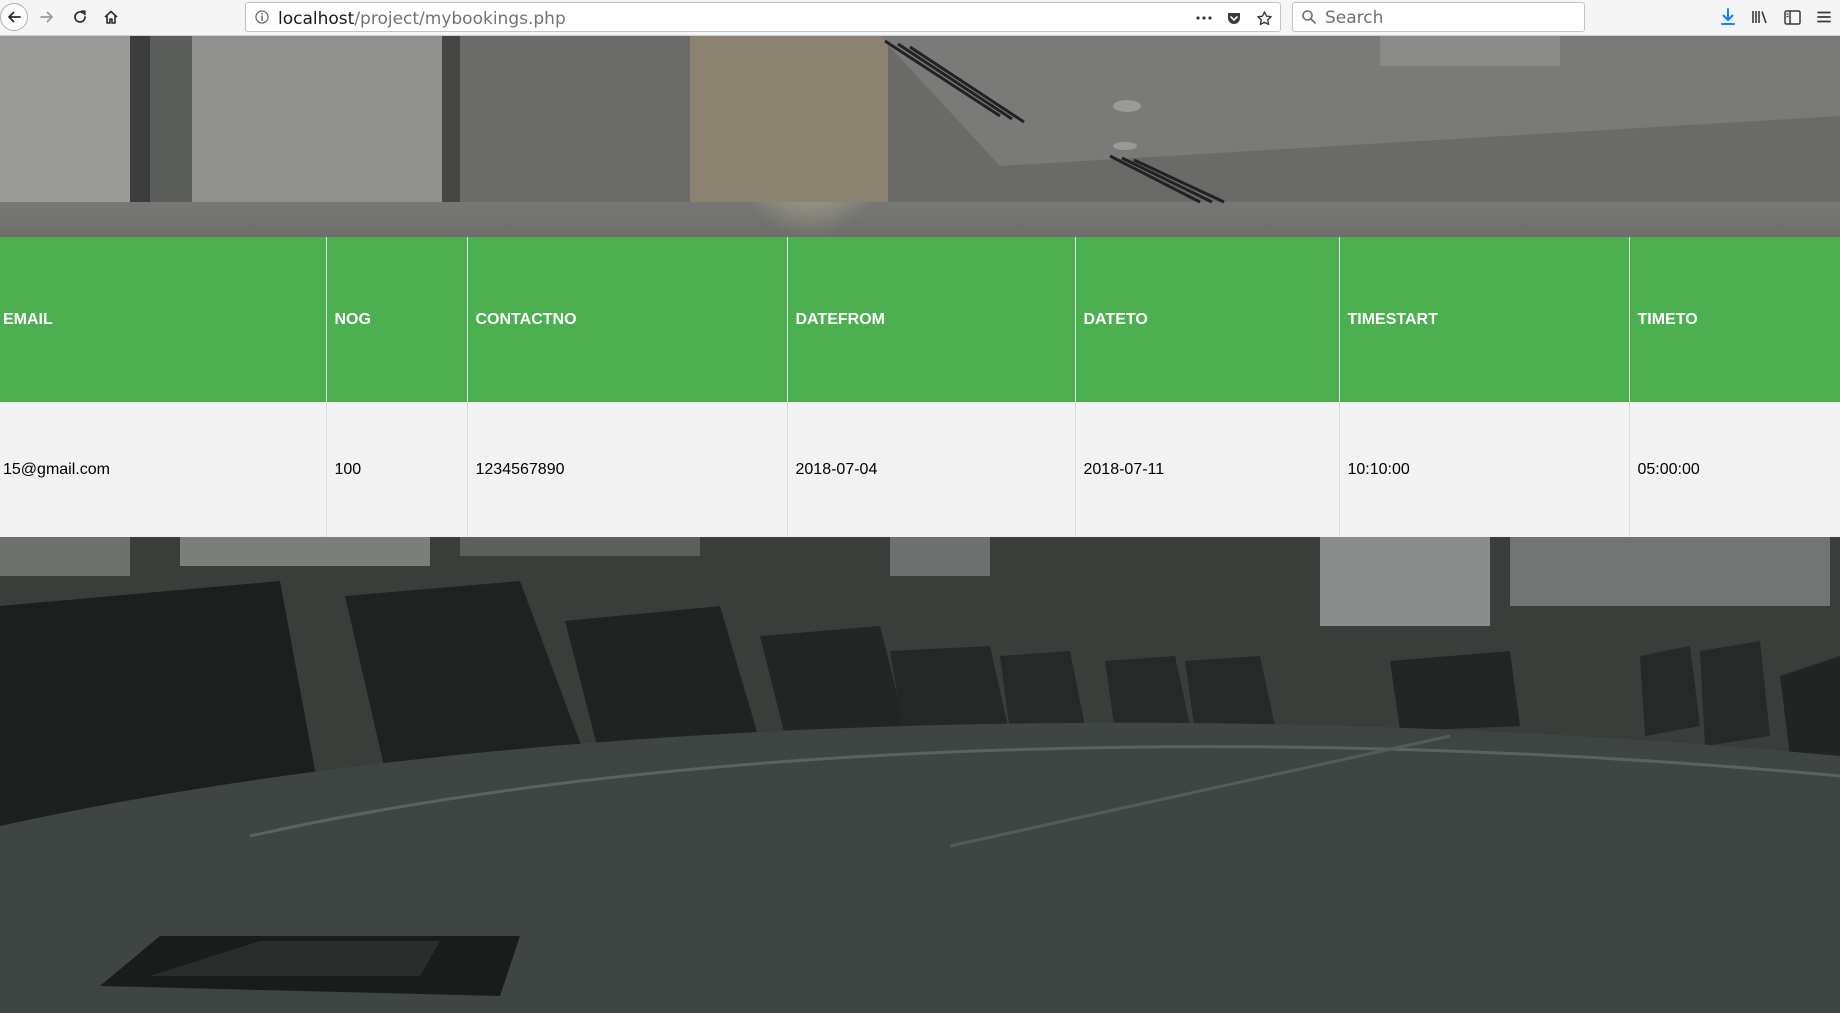 The width and height of the screenshot is (1840, 1013). What do you see at coordinates (1207, 469) in the screenshot?
I see `cell-dateto: 2018-07-11` at bounding box center [1207, 469].